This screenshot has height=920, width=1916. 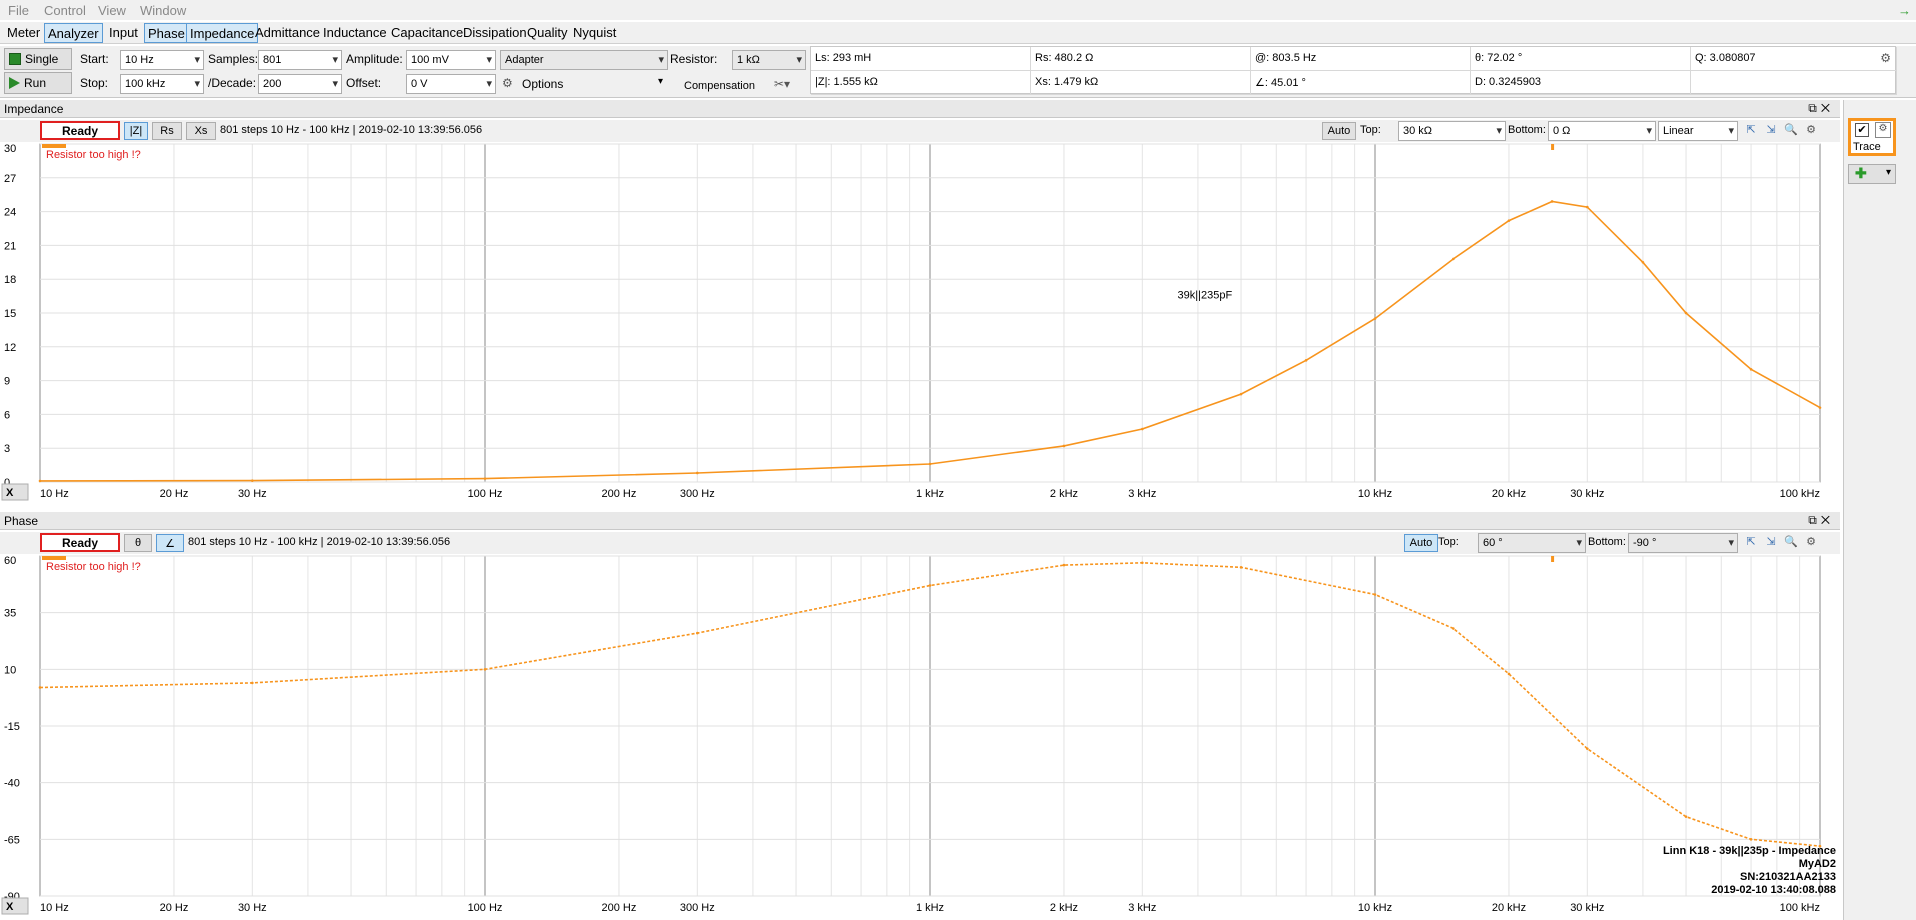 I want to click on trace-checkbox: ✔, so click(x=1862, y=130).